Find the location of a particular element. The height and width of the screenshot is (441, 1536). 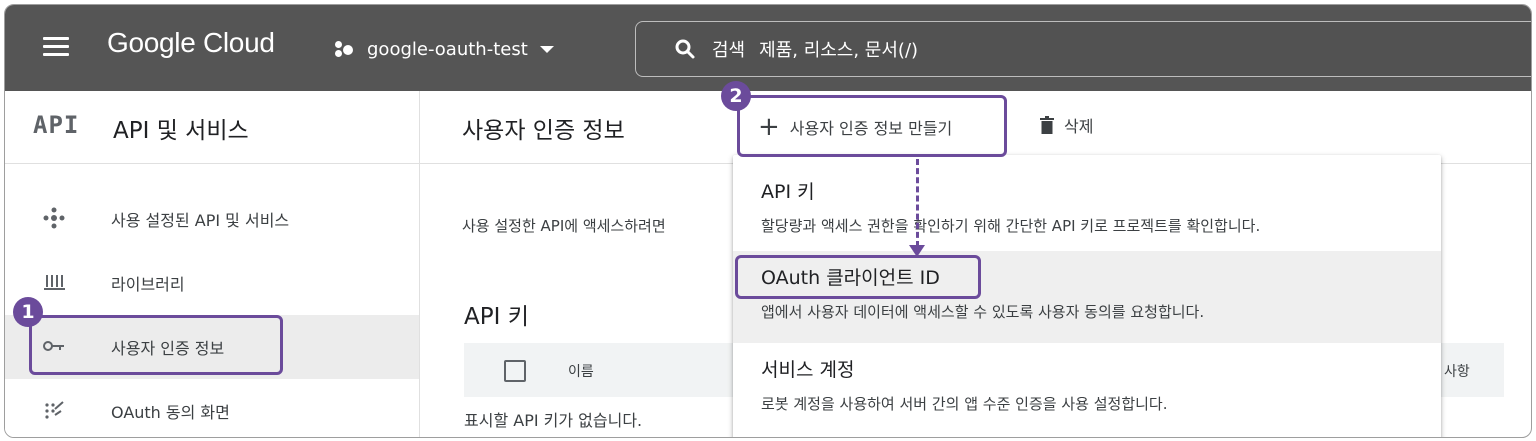

sidebar-item-label: OAuth 동의 화면 is located at coordinates (170, 412).